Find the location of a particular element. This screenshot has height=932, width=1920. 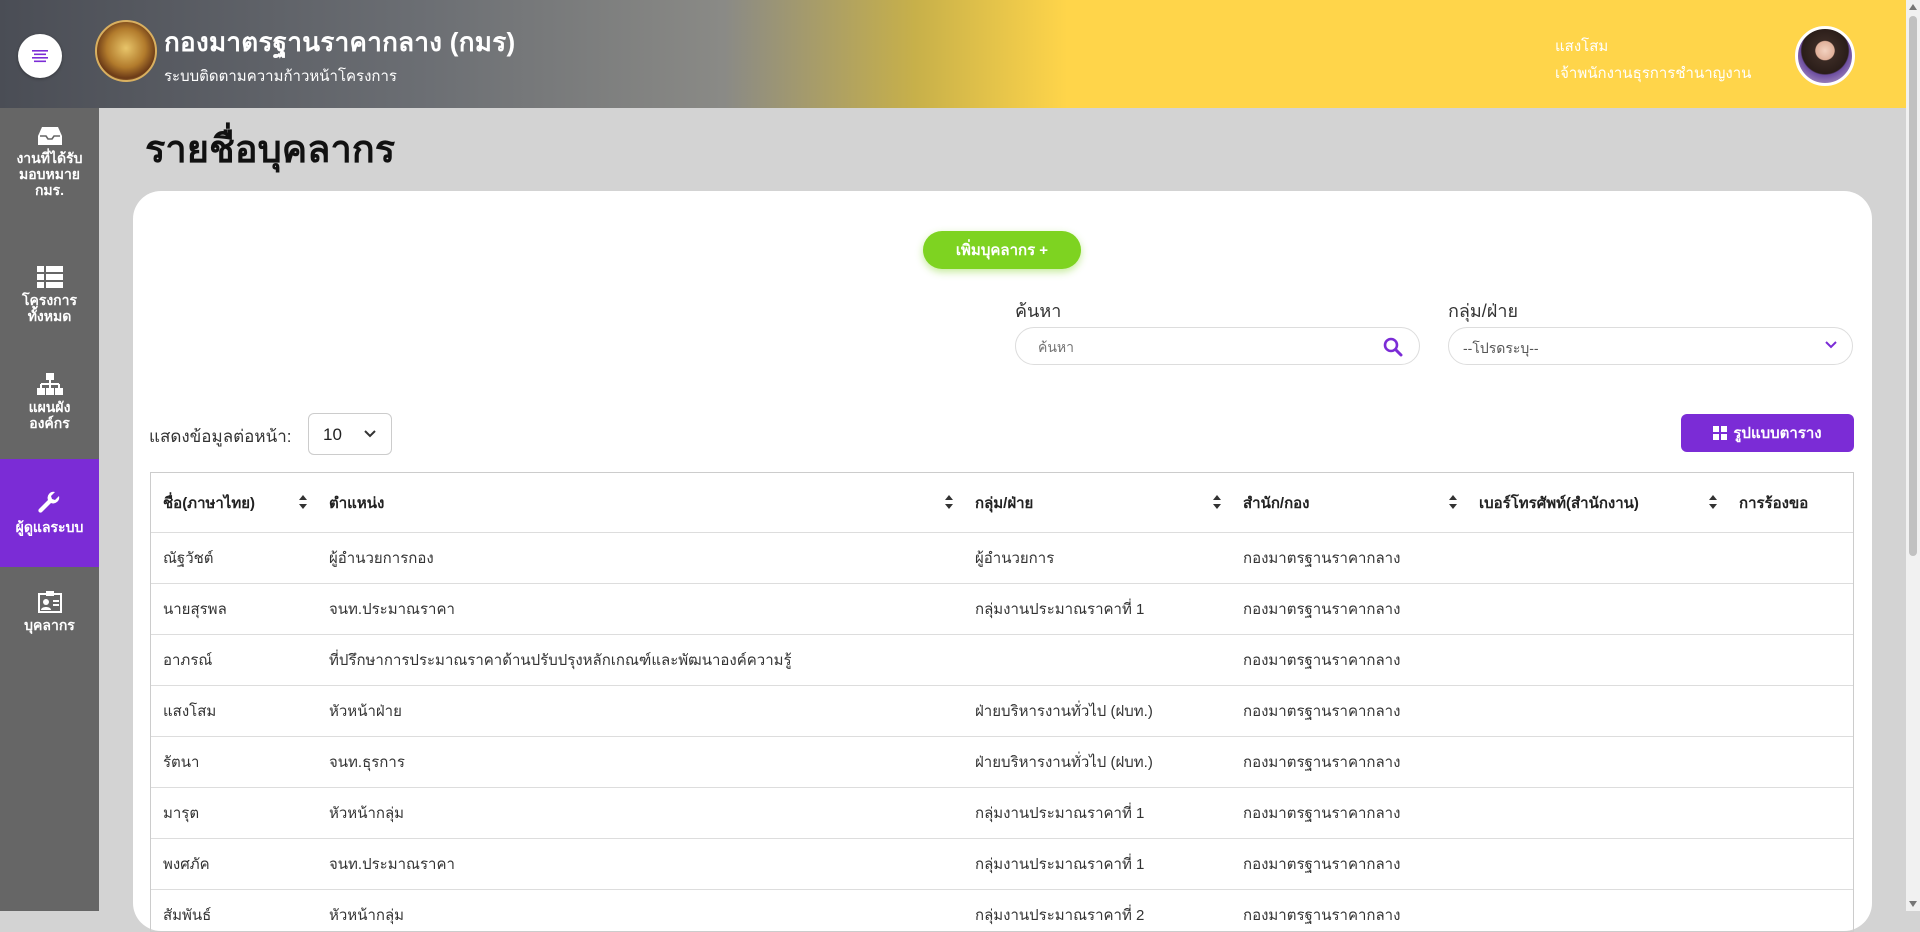

perpage-select: 10 is located at coordinates (350, 434).